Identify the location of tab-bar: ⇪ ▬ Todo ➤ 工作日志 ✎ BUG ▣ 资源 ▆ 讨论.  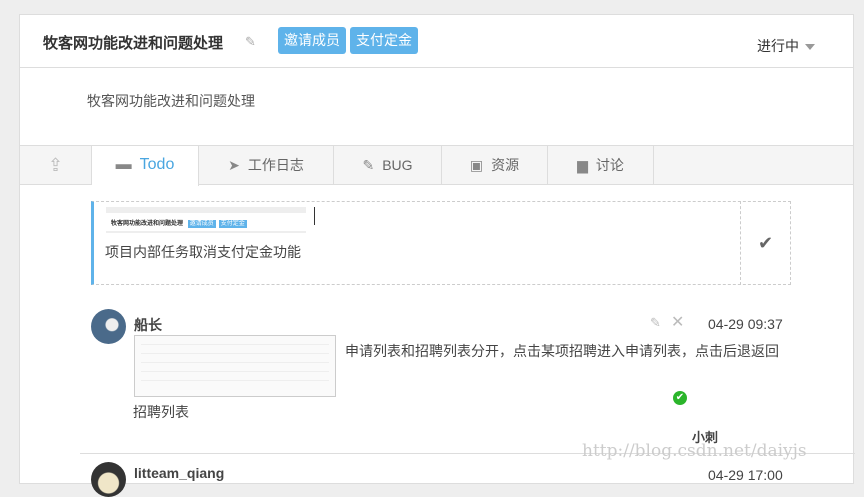
(436, 165).